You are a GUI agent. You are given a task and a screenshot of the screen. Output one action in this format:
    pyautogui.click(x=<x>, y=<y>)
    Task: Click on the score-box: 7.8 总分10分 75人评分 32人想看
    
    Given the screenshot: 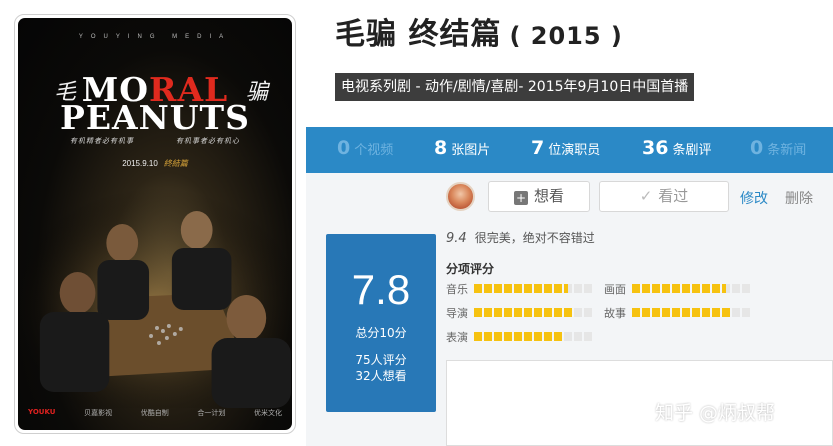 What is the action you would take?
    pyautogui.click(x=381, y=323)
    